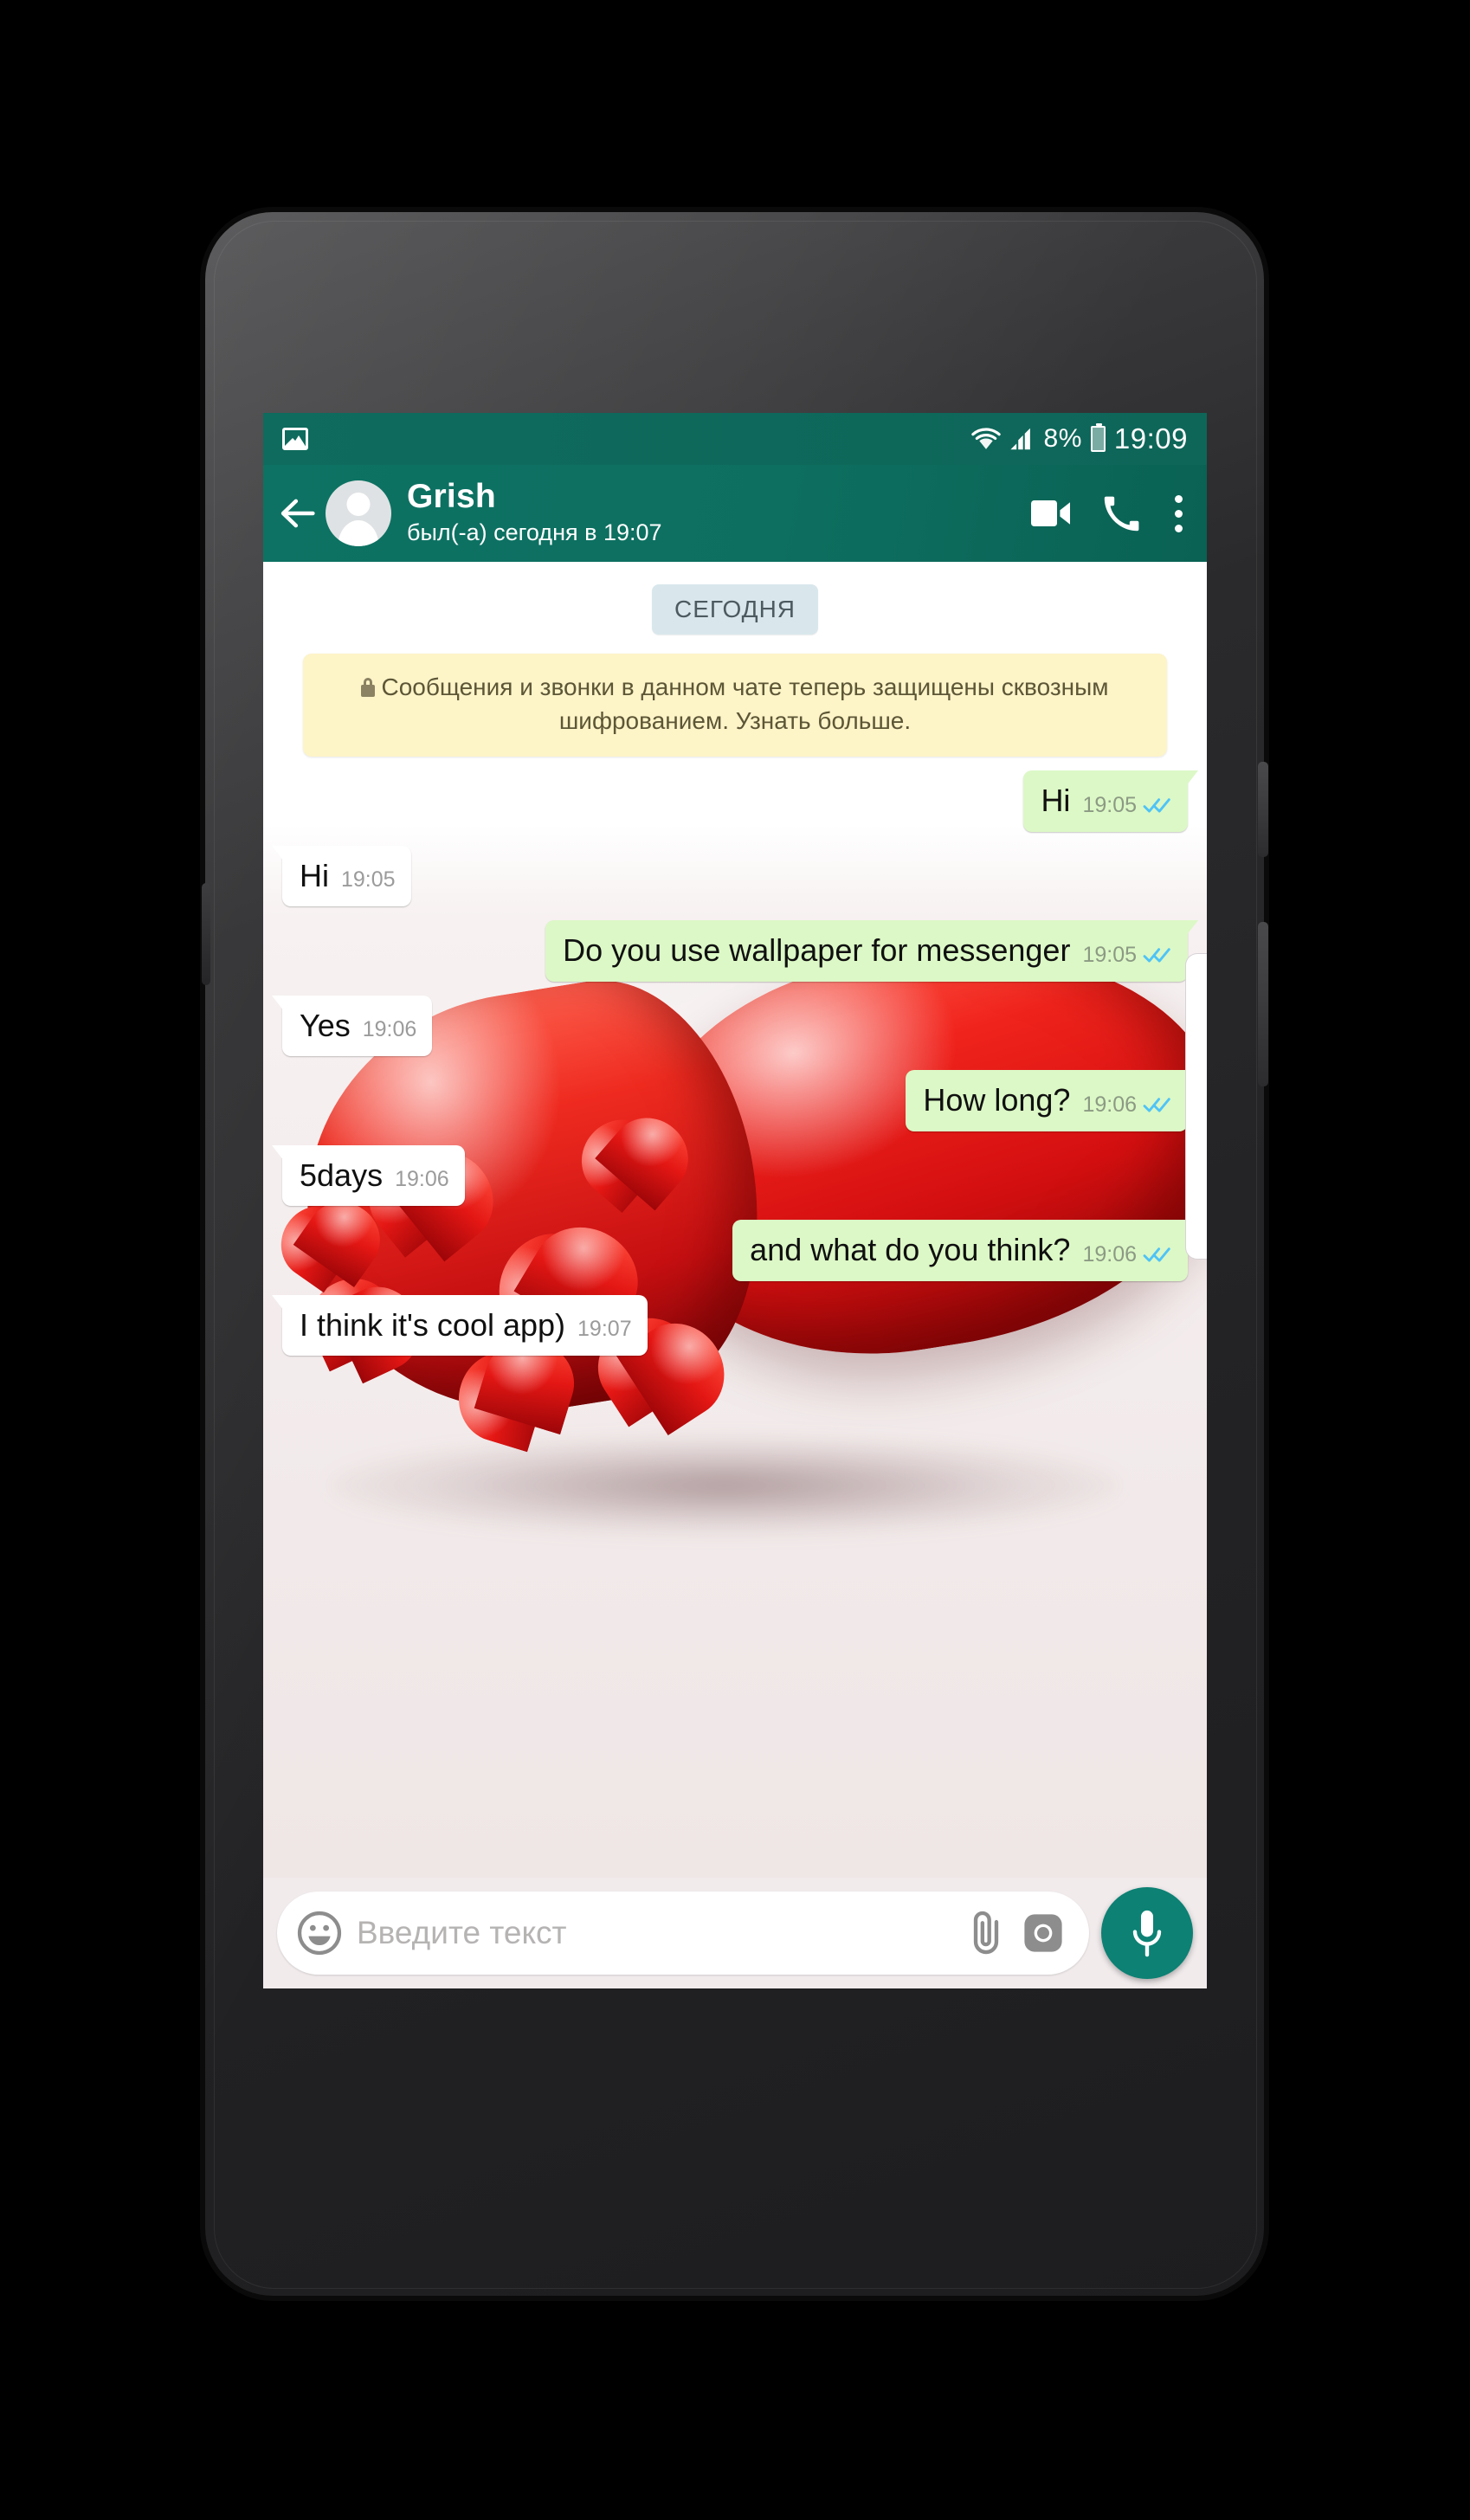  Describe the element at coordinates (1020, 439) in the screenshot. I see `signal-icon` at that location.